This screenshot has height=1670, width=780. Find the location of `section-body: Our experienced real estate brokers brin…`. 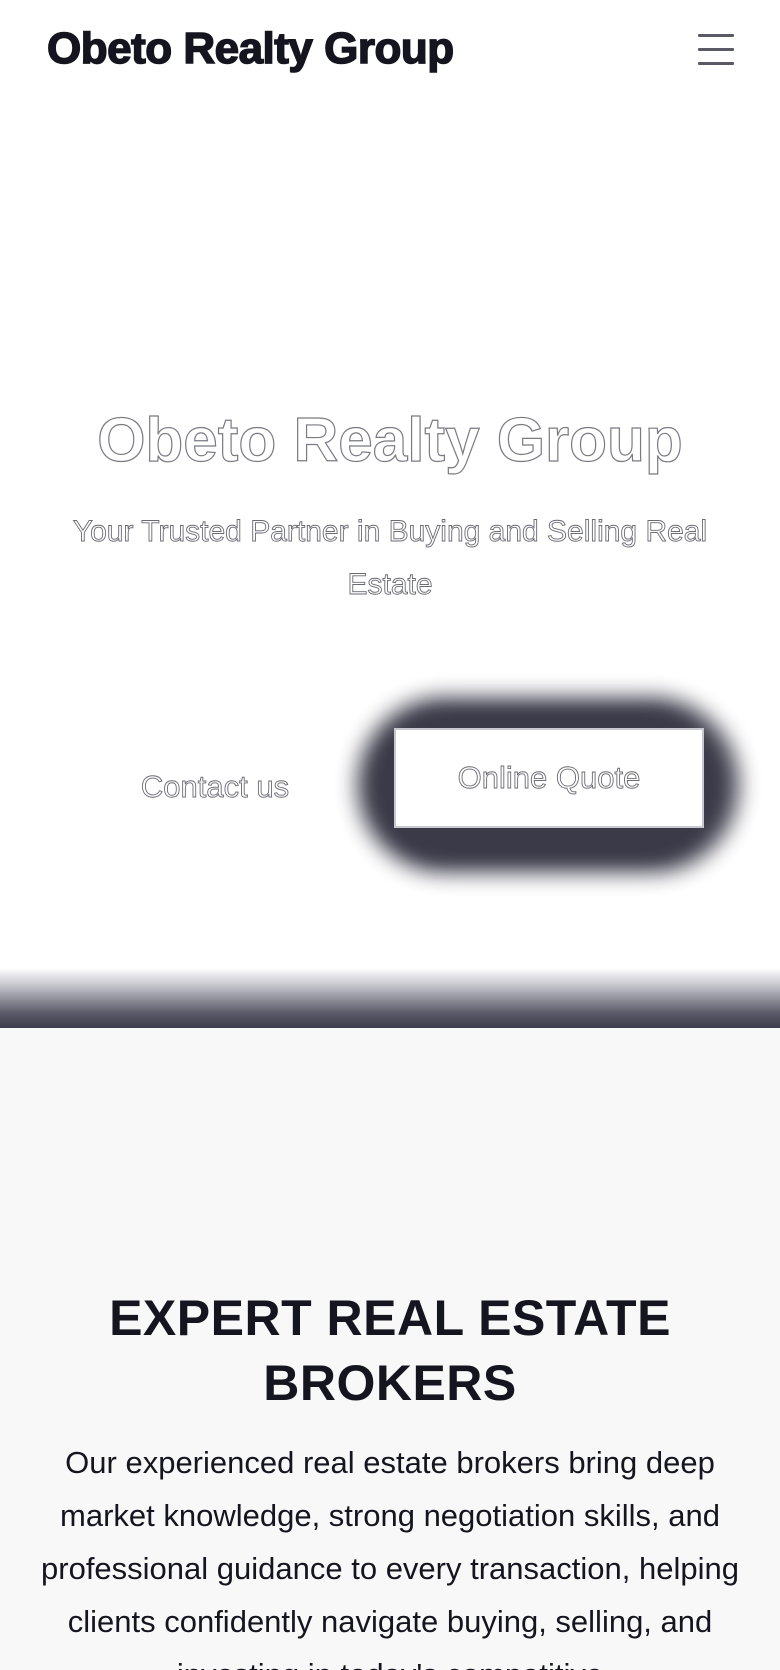

section-body: Our experienced real estate brokers brin… is located at coordinates (390, 1557).